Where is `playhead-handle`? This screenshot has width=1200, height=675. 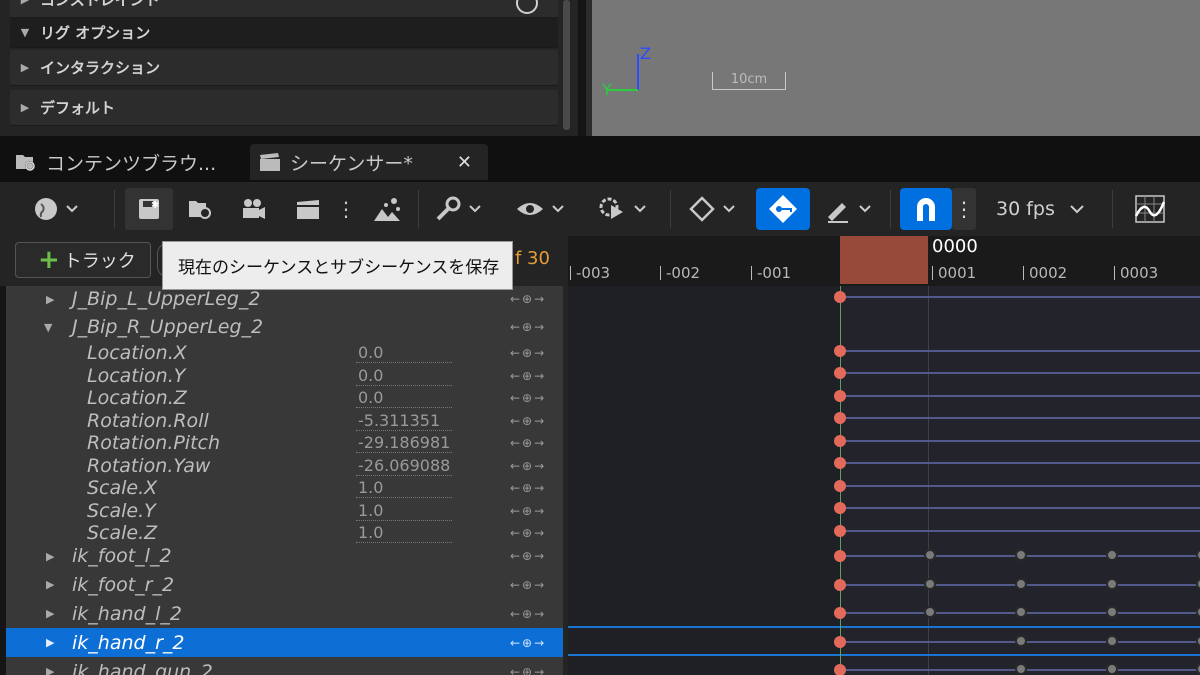
playhead-handle is located at coordinates (884, 260).